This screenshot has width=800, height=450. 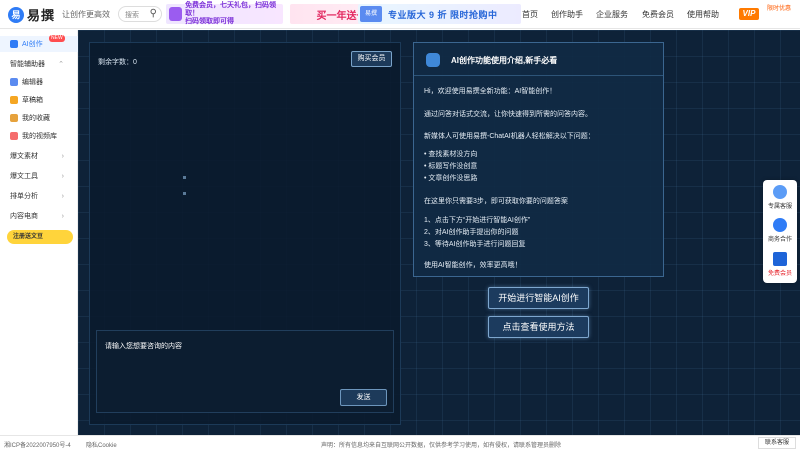 I want to click on robot-icon, so click(x=433, y=60).